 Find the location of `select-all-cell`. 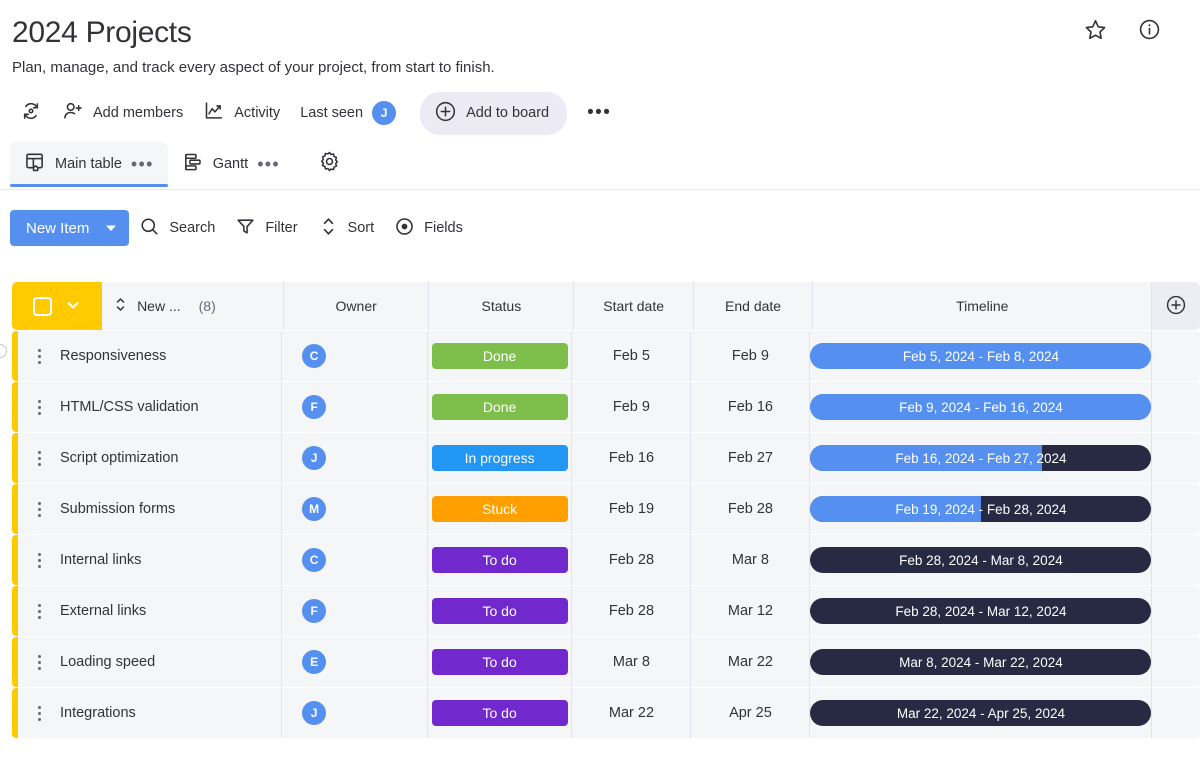

select-all-cell is located at coordinates (57, 306).